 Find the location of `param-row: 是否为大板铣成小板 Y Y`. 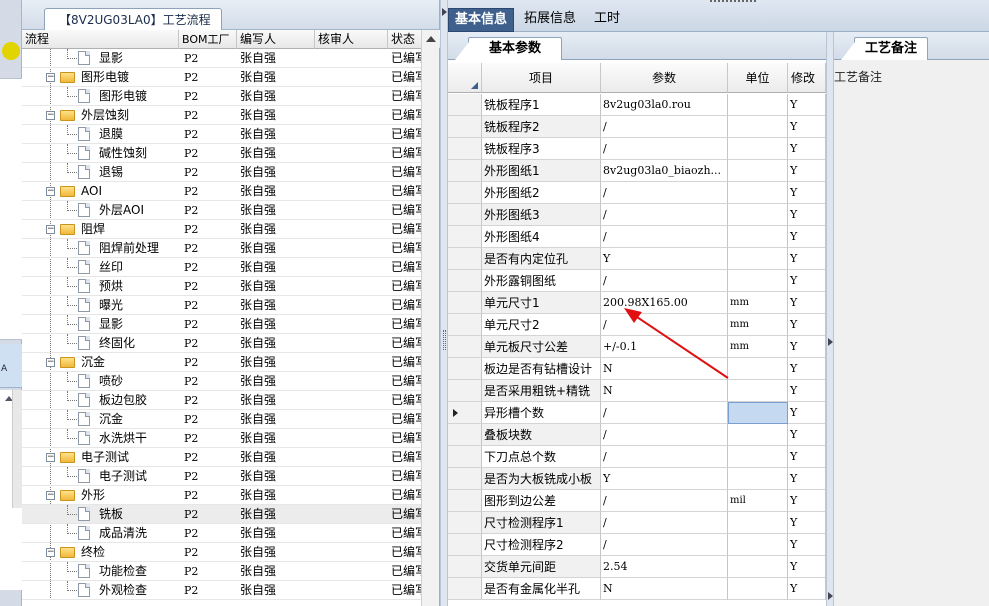

param-row: 是否为大板铣成小板 Y Y is located at coordinates (637, 479).